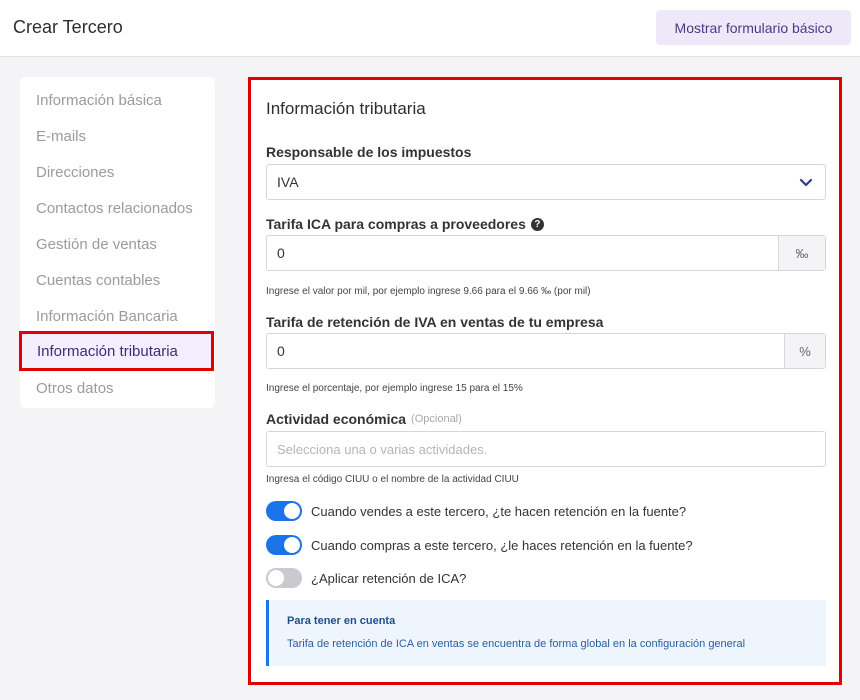 The height and width of the screenshot is (700, 860). Describe the element at coordinates (288, 182) in the screenshot. I see `tax-responsible-value: IVA` at that location.